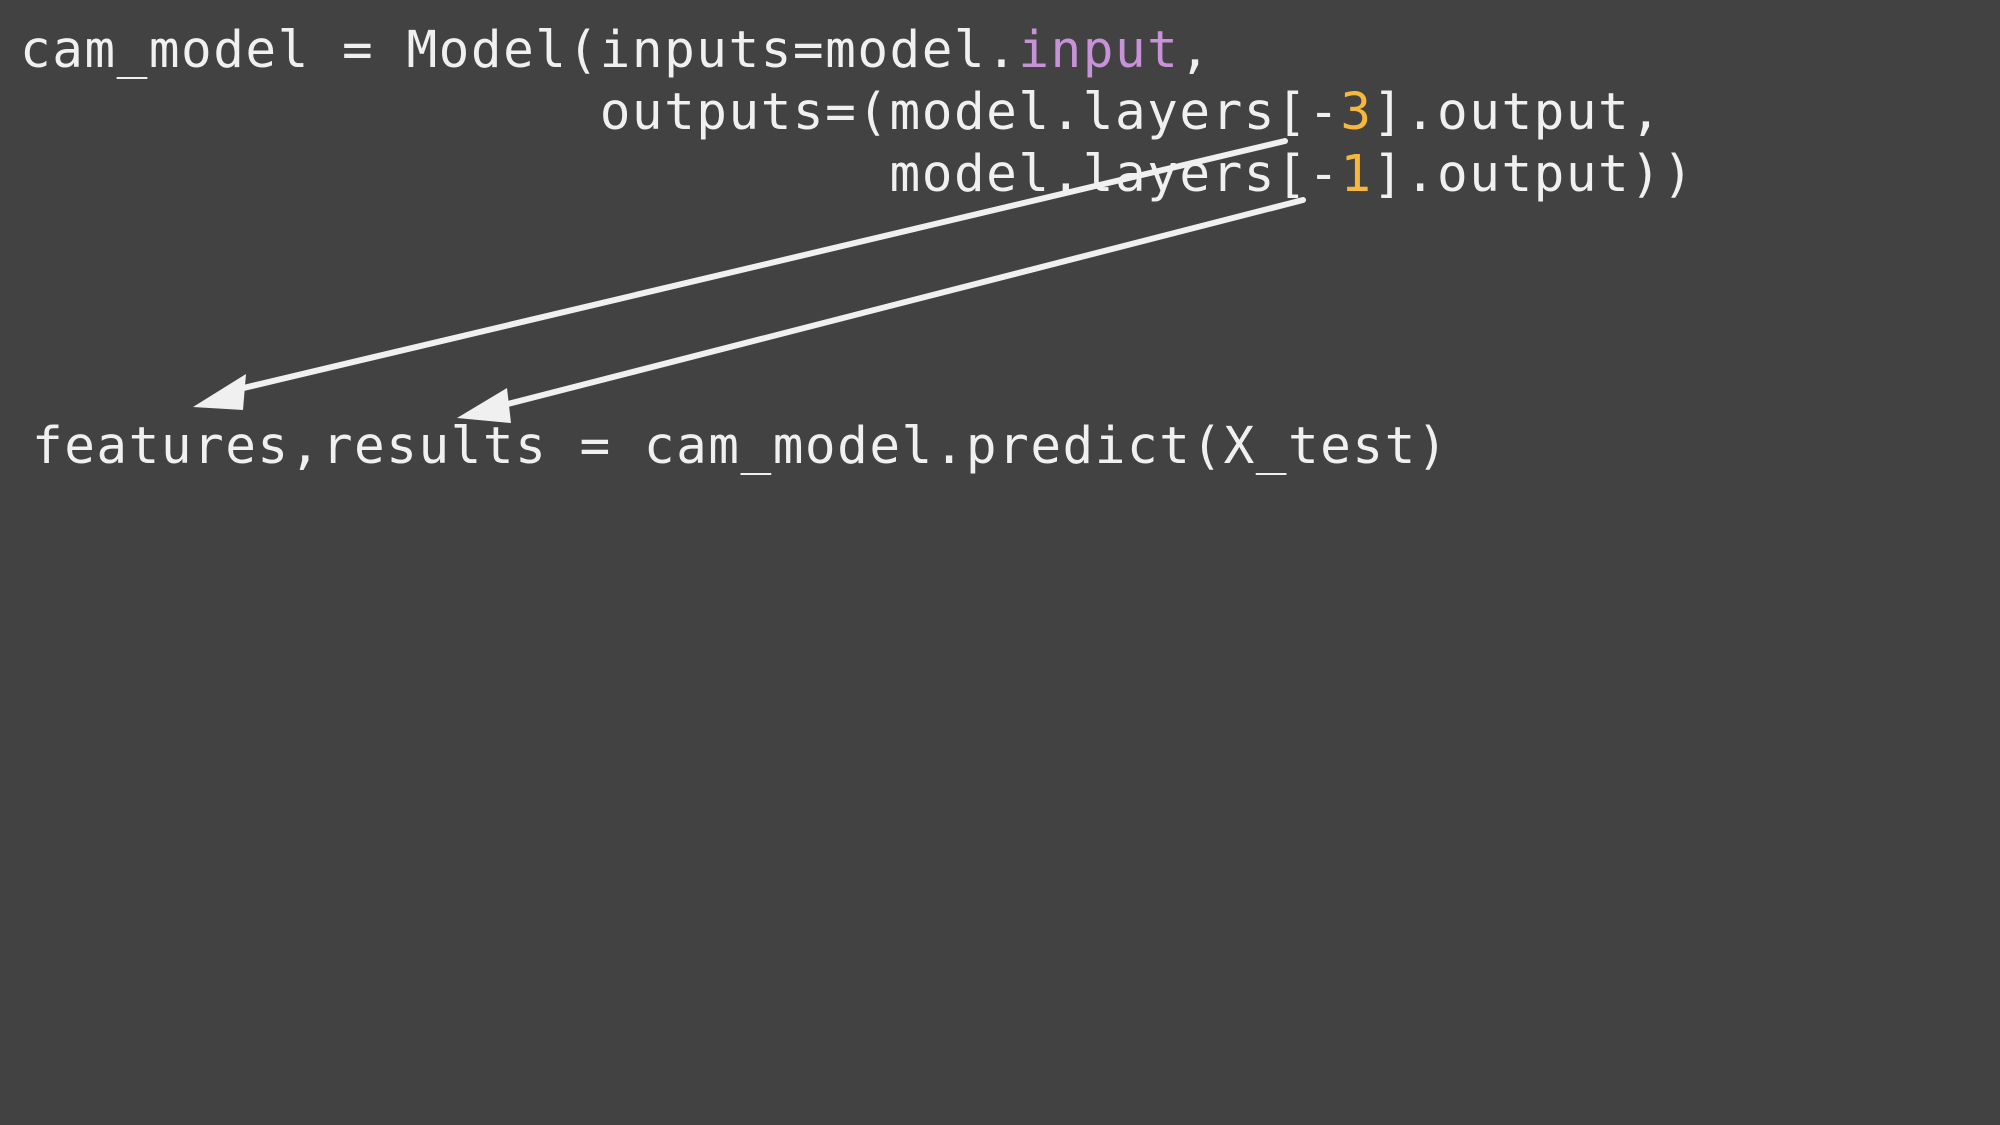 The height and width of the screenshot is (1125, 2000). I want to click on code-line-2-prefix: outputs=(model.layers[-, so click(970, 112).